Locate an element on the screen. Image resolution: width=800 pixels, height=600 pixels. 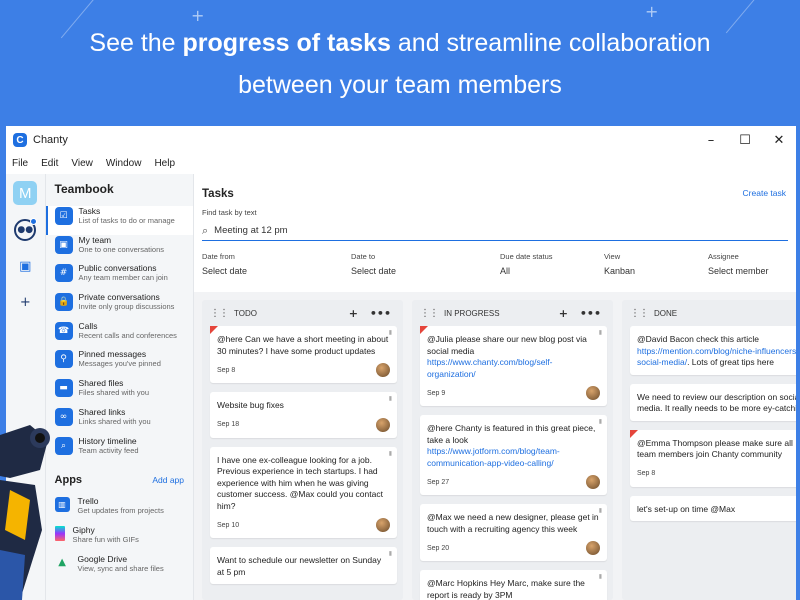
filter-value: All is located at coordinates (552, 271).